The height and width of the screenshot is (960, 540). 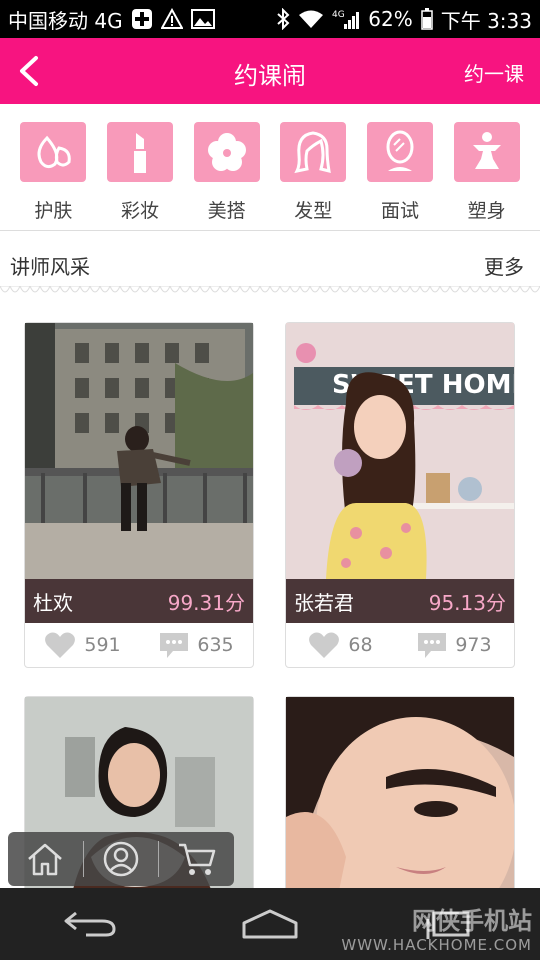 I want to click on category-outfit: 美搭, so click(x=227, y=172).